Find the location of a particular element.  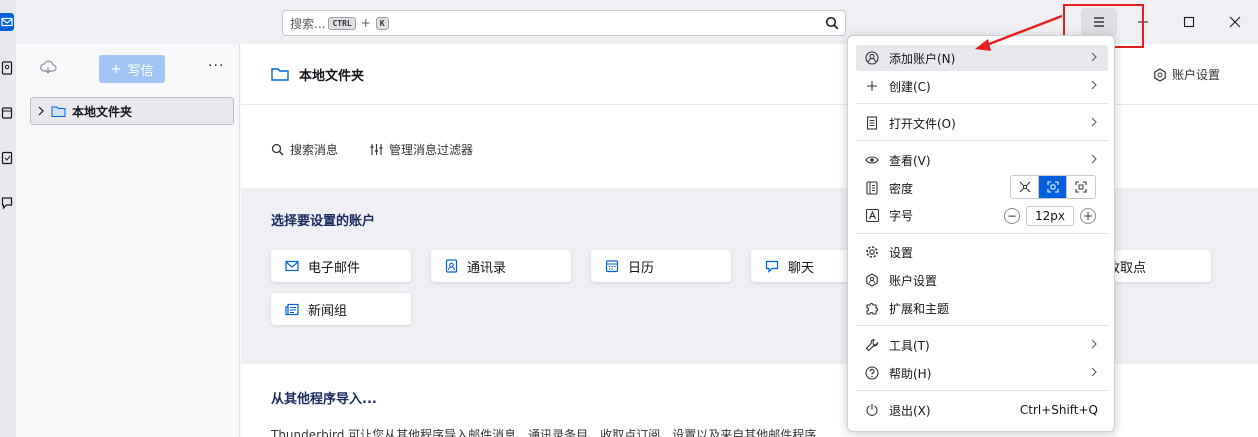

density-compact-button is located at coordinates (1025, 187).